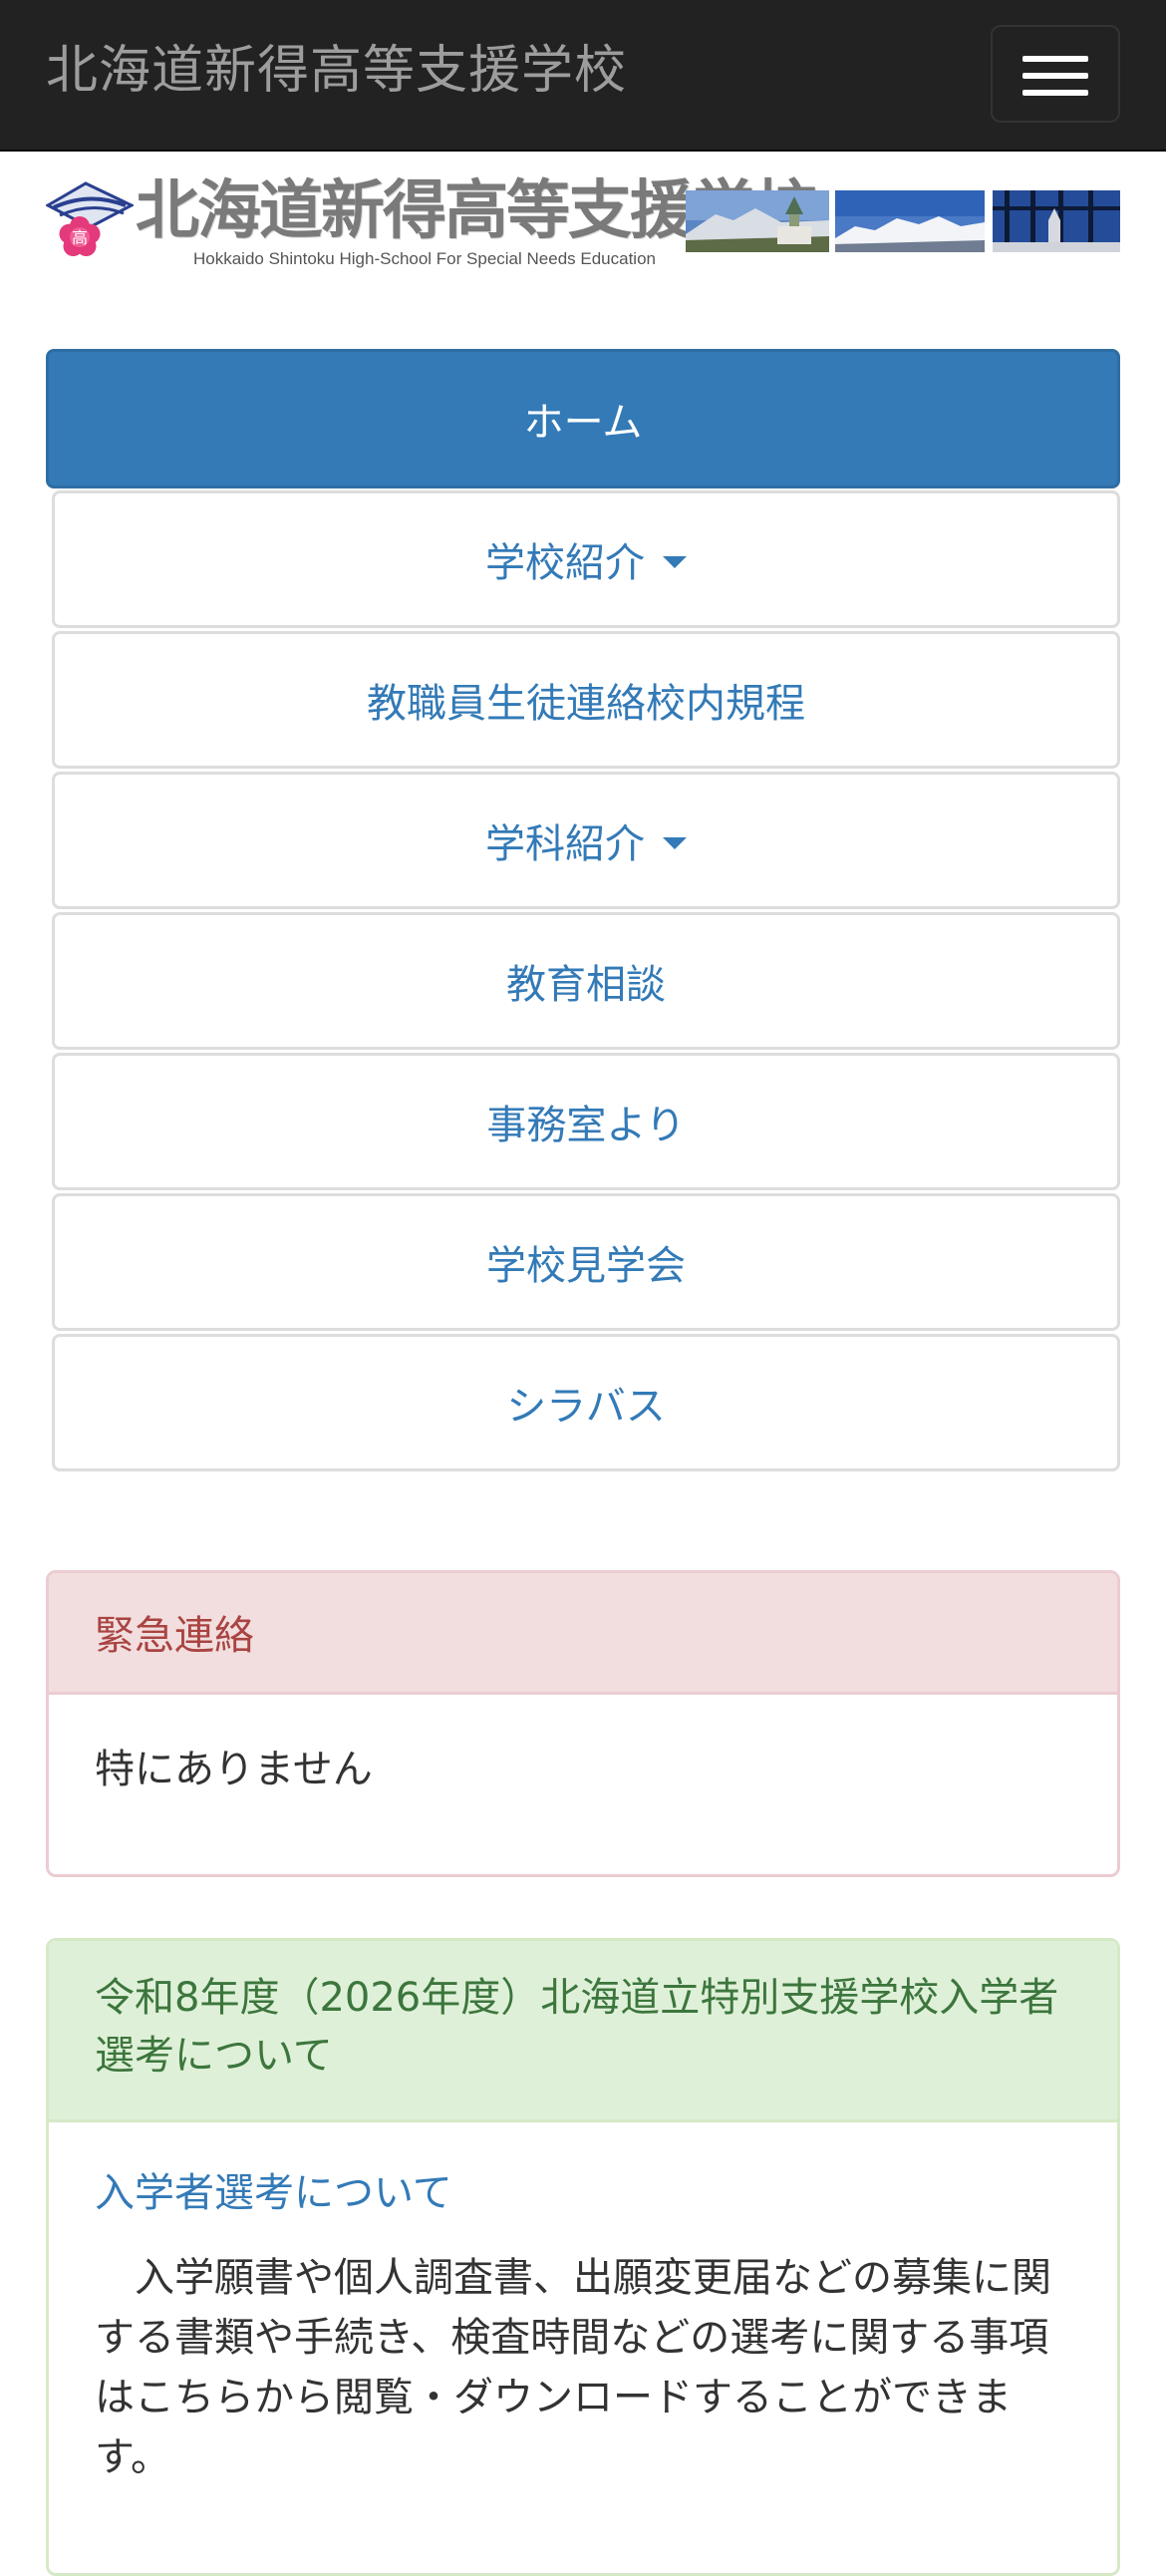 This screenshot has height=2576, width=1166. I want to click on nav-item-school-tour: 学校見学会, so click(586, 1262).